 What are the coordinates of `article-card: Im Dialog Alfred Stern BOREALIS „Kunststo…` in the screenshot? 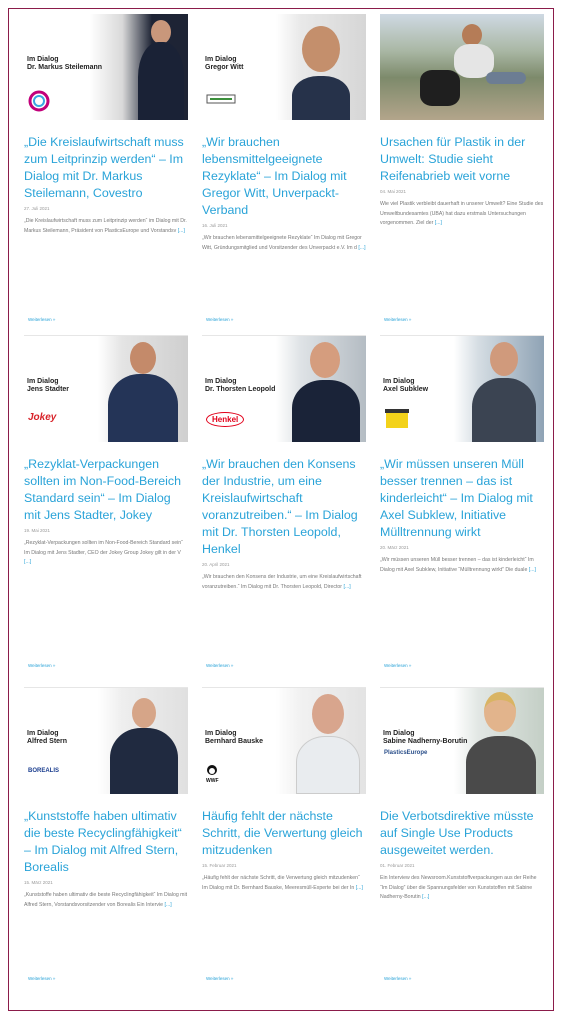 It's located at (106, 843).